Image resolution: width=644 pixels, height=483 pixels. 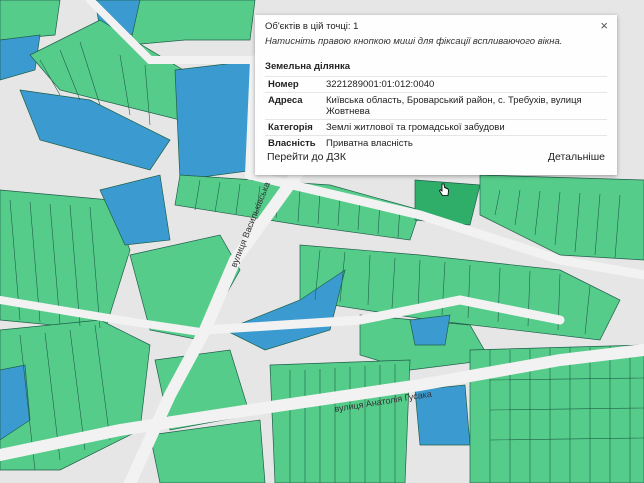 What do you see at coordinates (576, 157) in the screenshot?
I see `details-link: Детальніше` at bounding box center [576, 157].